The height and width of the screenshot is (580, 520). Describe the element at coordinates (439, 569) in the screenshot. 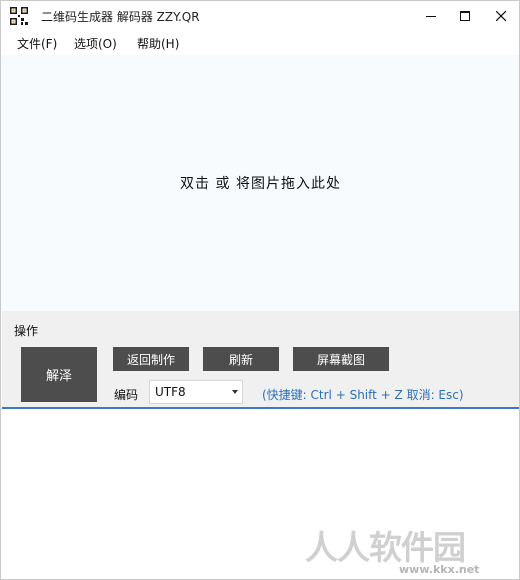

I see `watermark-url: www.kkx.net` at that location.